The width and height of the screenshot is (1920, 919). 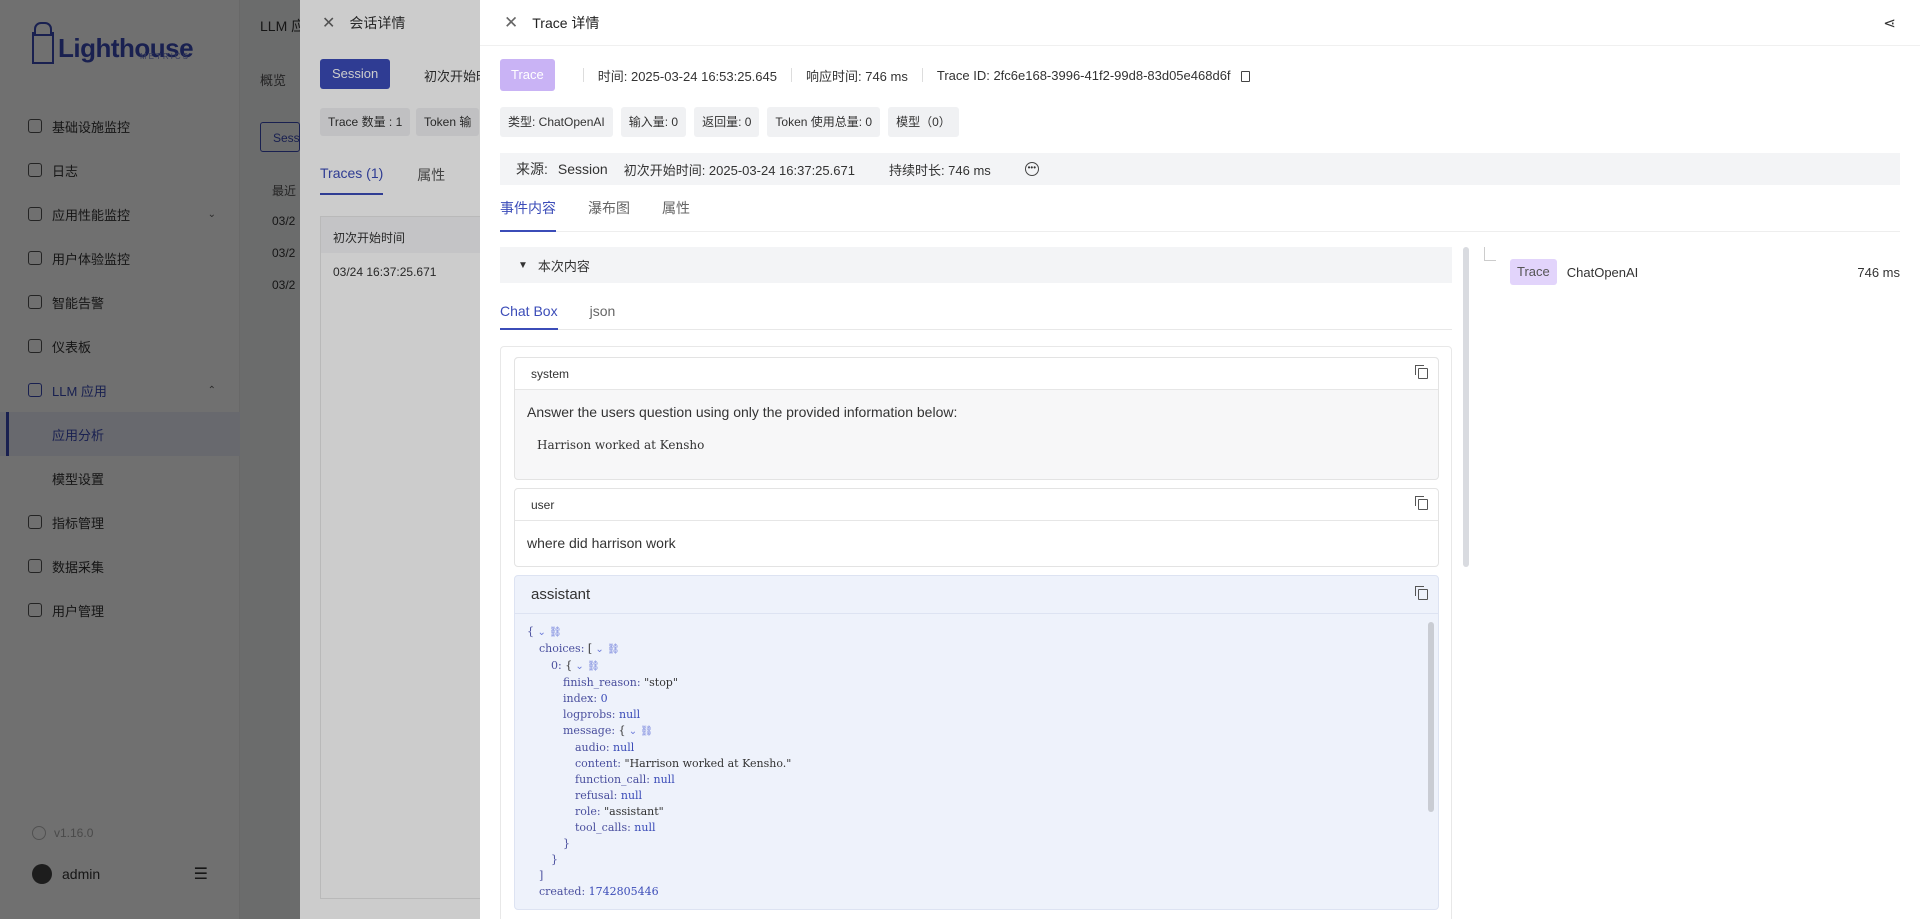 I want to click on json-line: ], so click(x=976, y=876).